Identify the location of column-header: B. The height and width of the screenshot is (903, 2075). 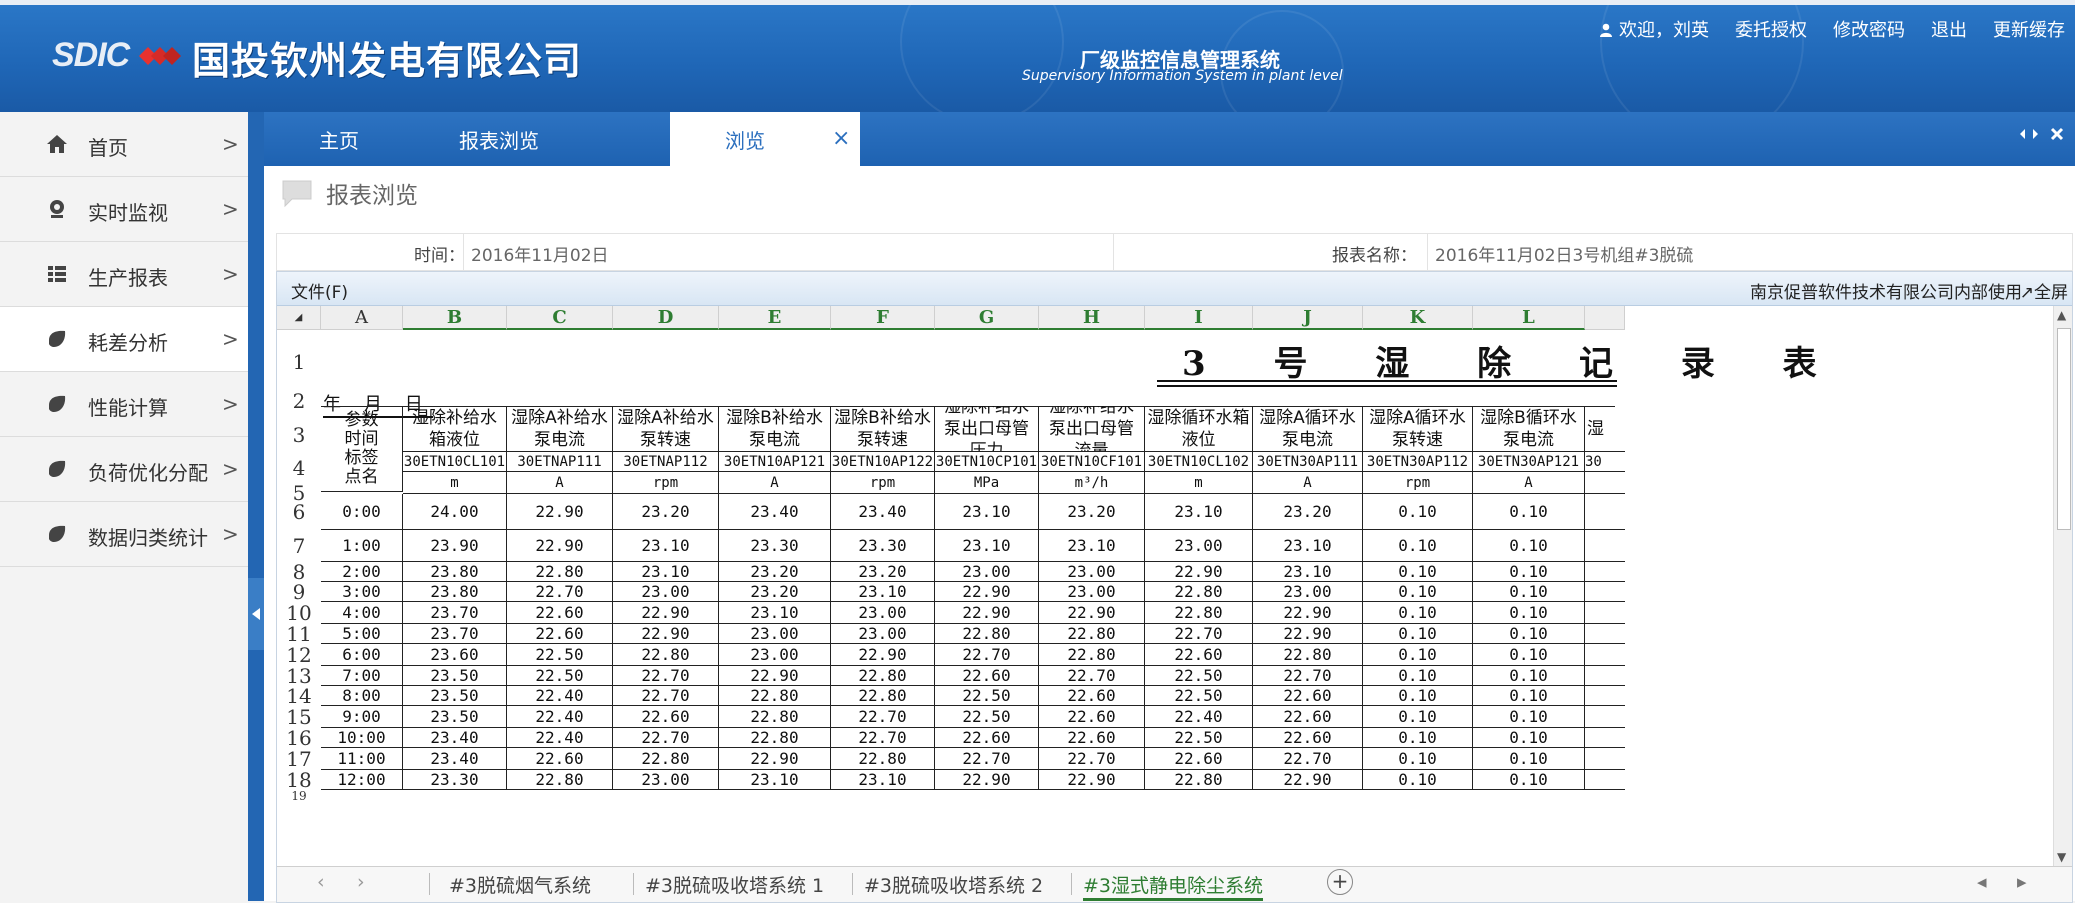
(455, 318).